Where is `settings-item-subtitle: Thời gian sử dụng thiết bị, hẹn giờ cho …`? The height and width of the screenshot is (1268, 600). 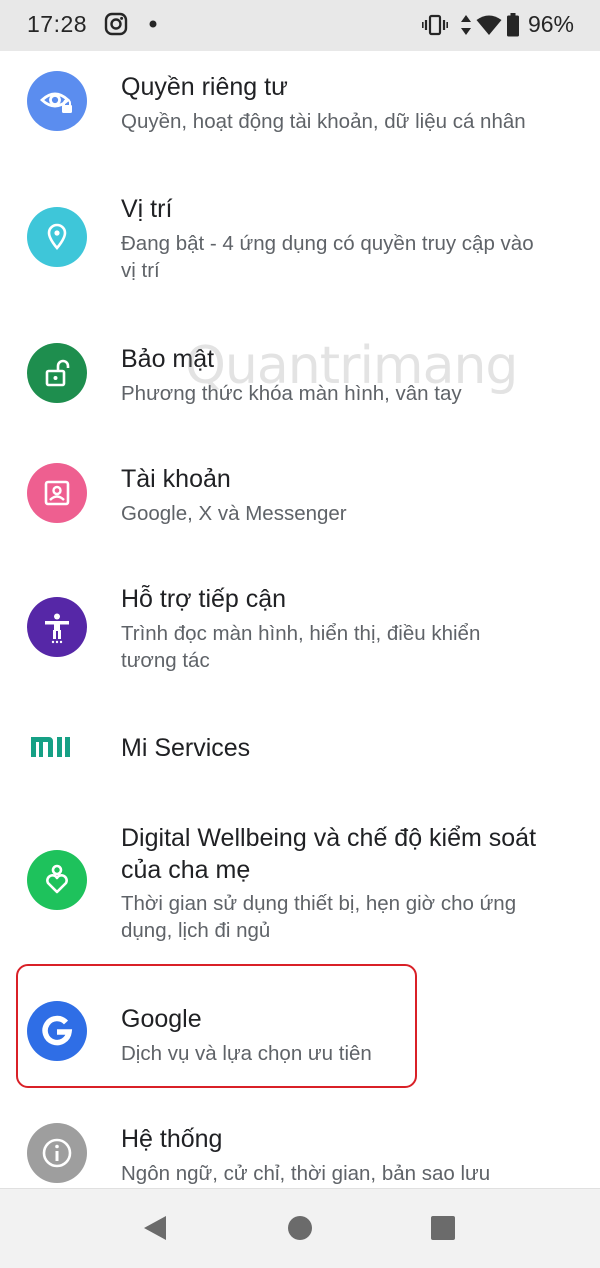 settings-item-subtitle: Thời gian sử dụng thiết bị, hẹn giờ cho … is located at coordinates (319, 917).